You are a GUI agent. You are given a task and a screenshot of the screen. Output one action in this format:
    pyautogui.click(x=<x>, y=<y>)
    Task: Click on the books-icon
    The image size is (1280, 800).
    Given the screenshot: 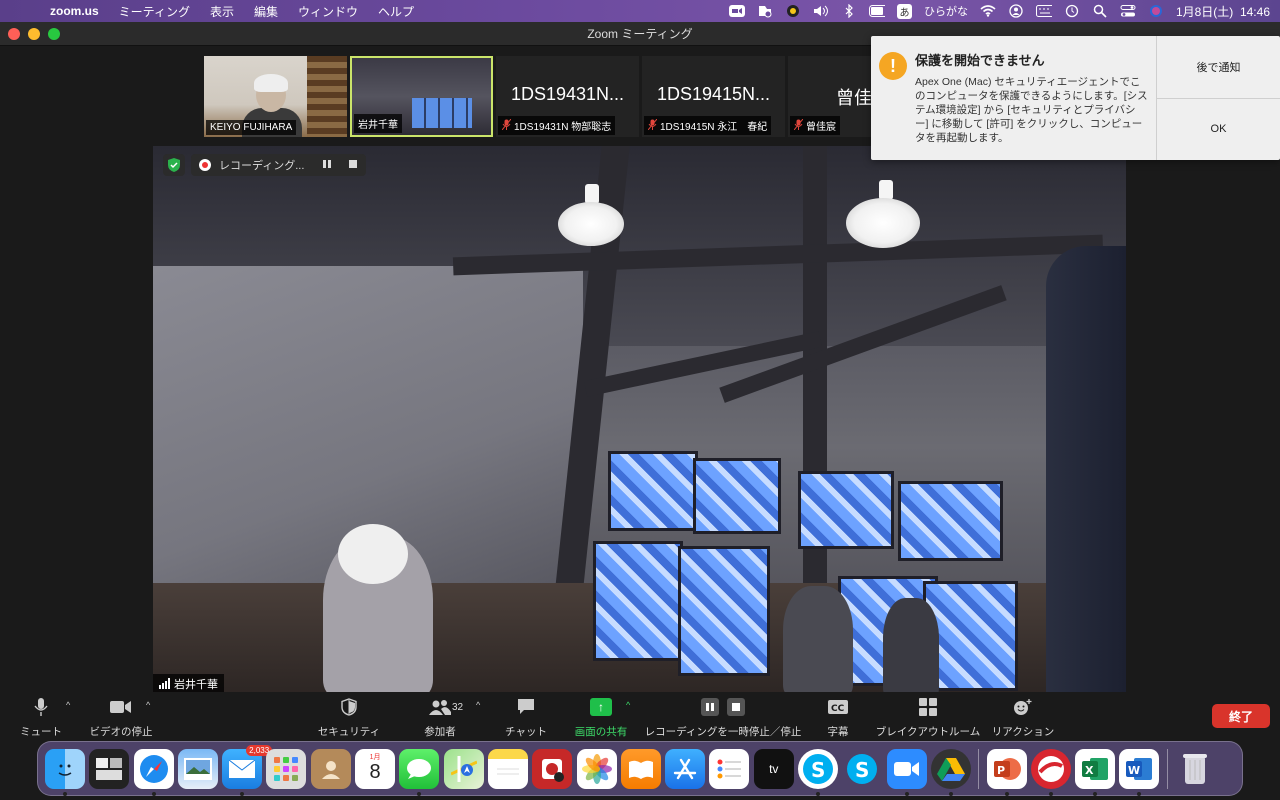 What is the action you would take?
    pyautogui.click(x=640, y=768)
    